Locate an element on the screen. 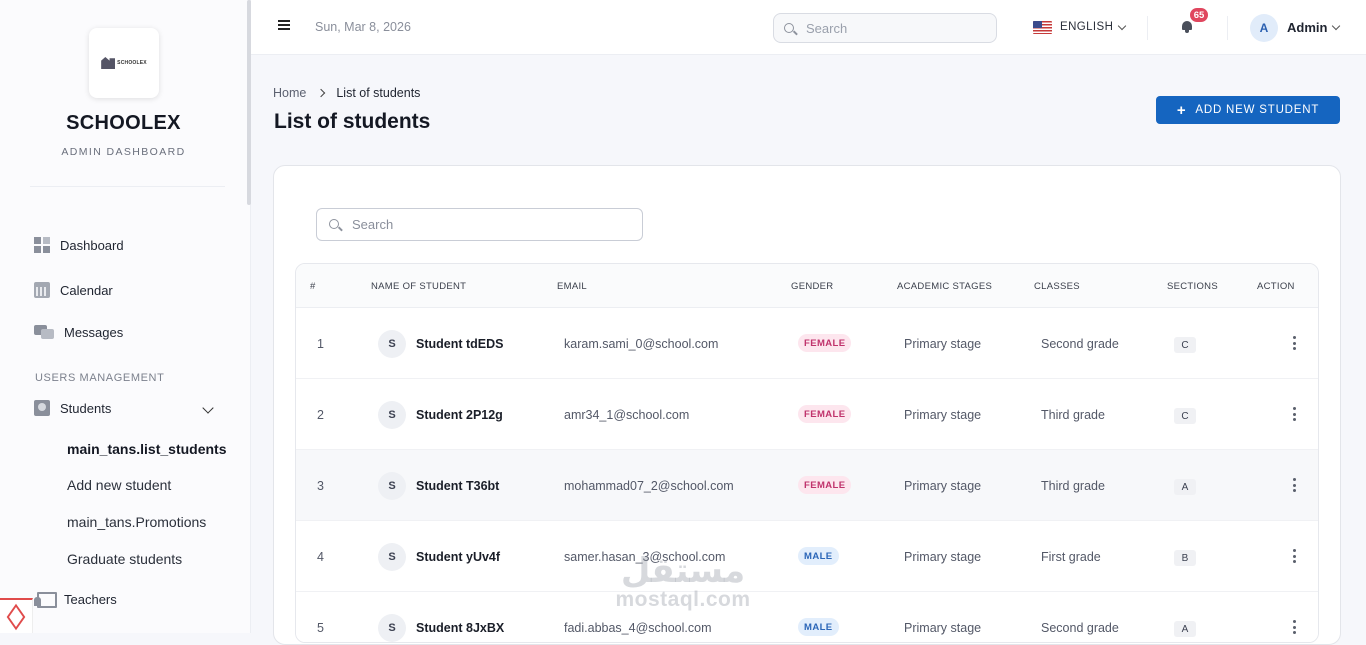 The image size is (1366, 645). top-search-input: Search is located at coordinates (885, 28).